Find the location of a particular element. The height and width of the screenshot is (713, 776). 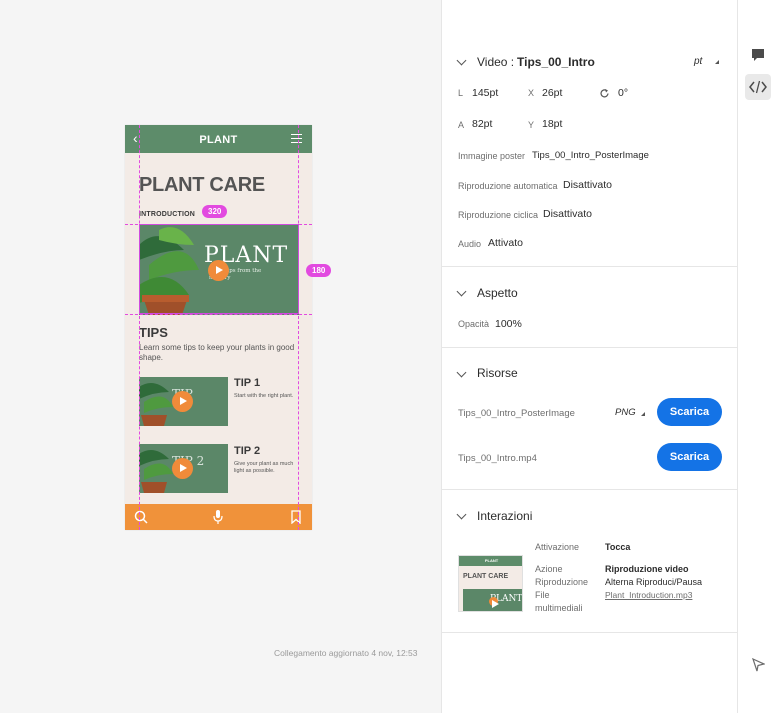

loop-label: Riproduzione ciclica is located at coordinates (498, 215).